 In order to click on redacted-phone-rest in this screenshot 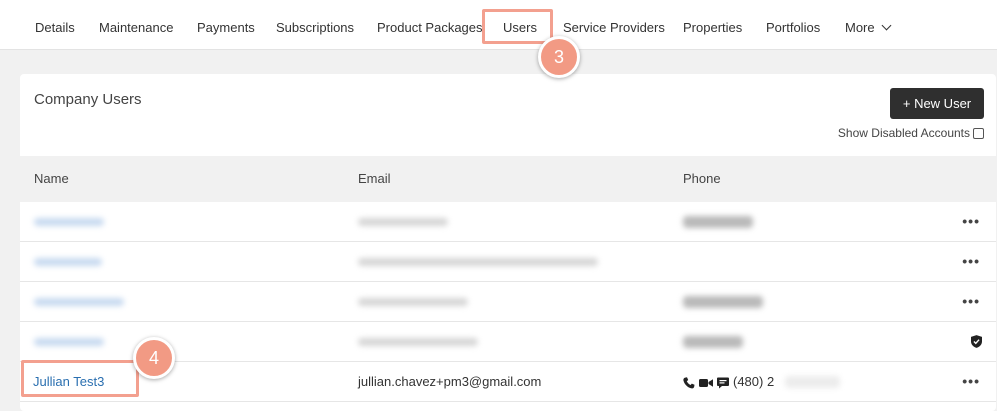, I will do `click(812, 382)`.